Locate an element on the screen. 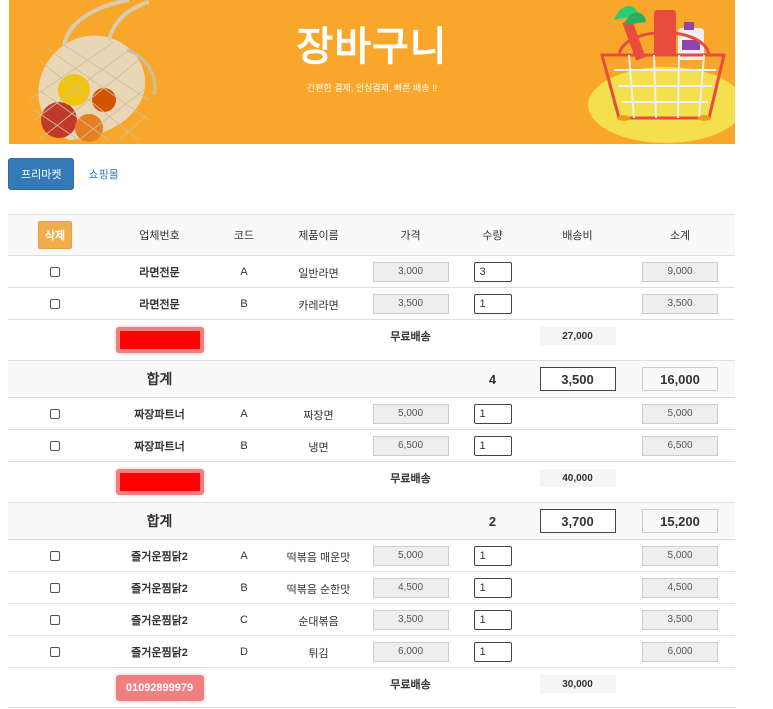  vendor-summary-row: 무료배송 40,000 is located at coordinates (371, 481).